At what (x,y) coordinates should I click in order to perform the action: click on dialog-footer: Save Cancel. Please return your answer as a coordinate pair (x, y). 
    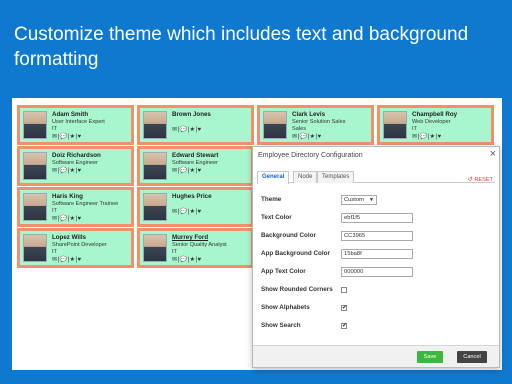
    Looking at the image, I should click on (376, 356).